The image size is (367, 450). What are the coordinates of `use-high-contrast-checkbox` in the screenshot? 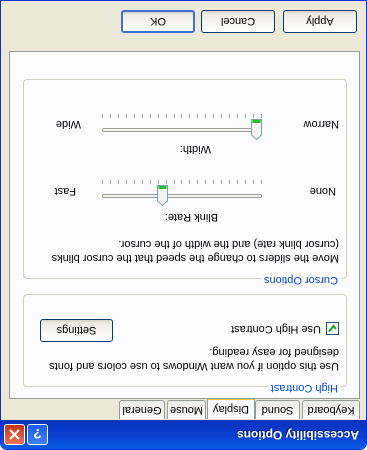 It's located at (332, 328).